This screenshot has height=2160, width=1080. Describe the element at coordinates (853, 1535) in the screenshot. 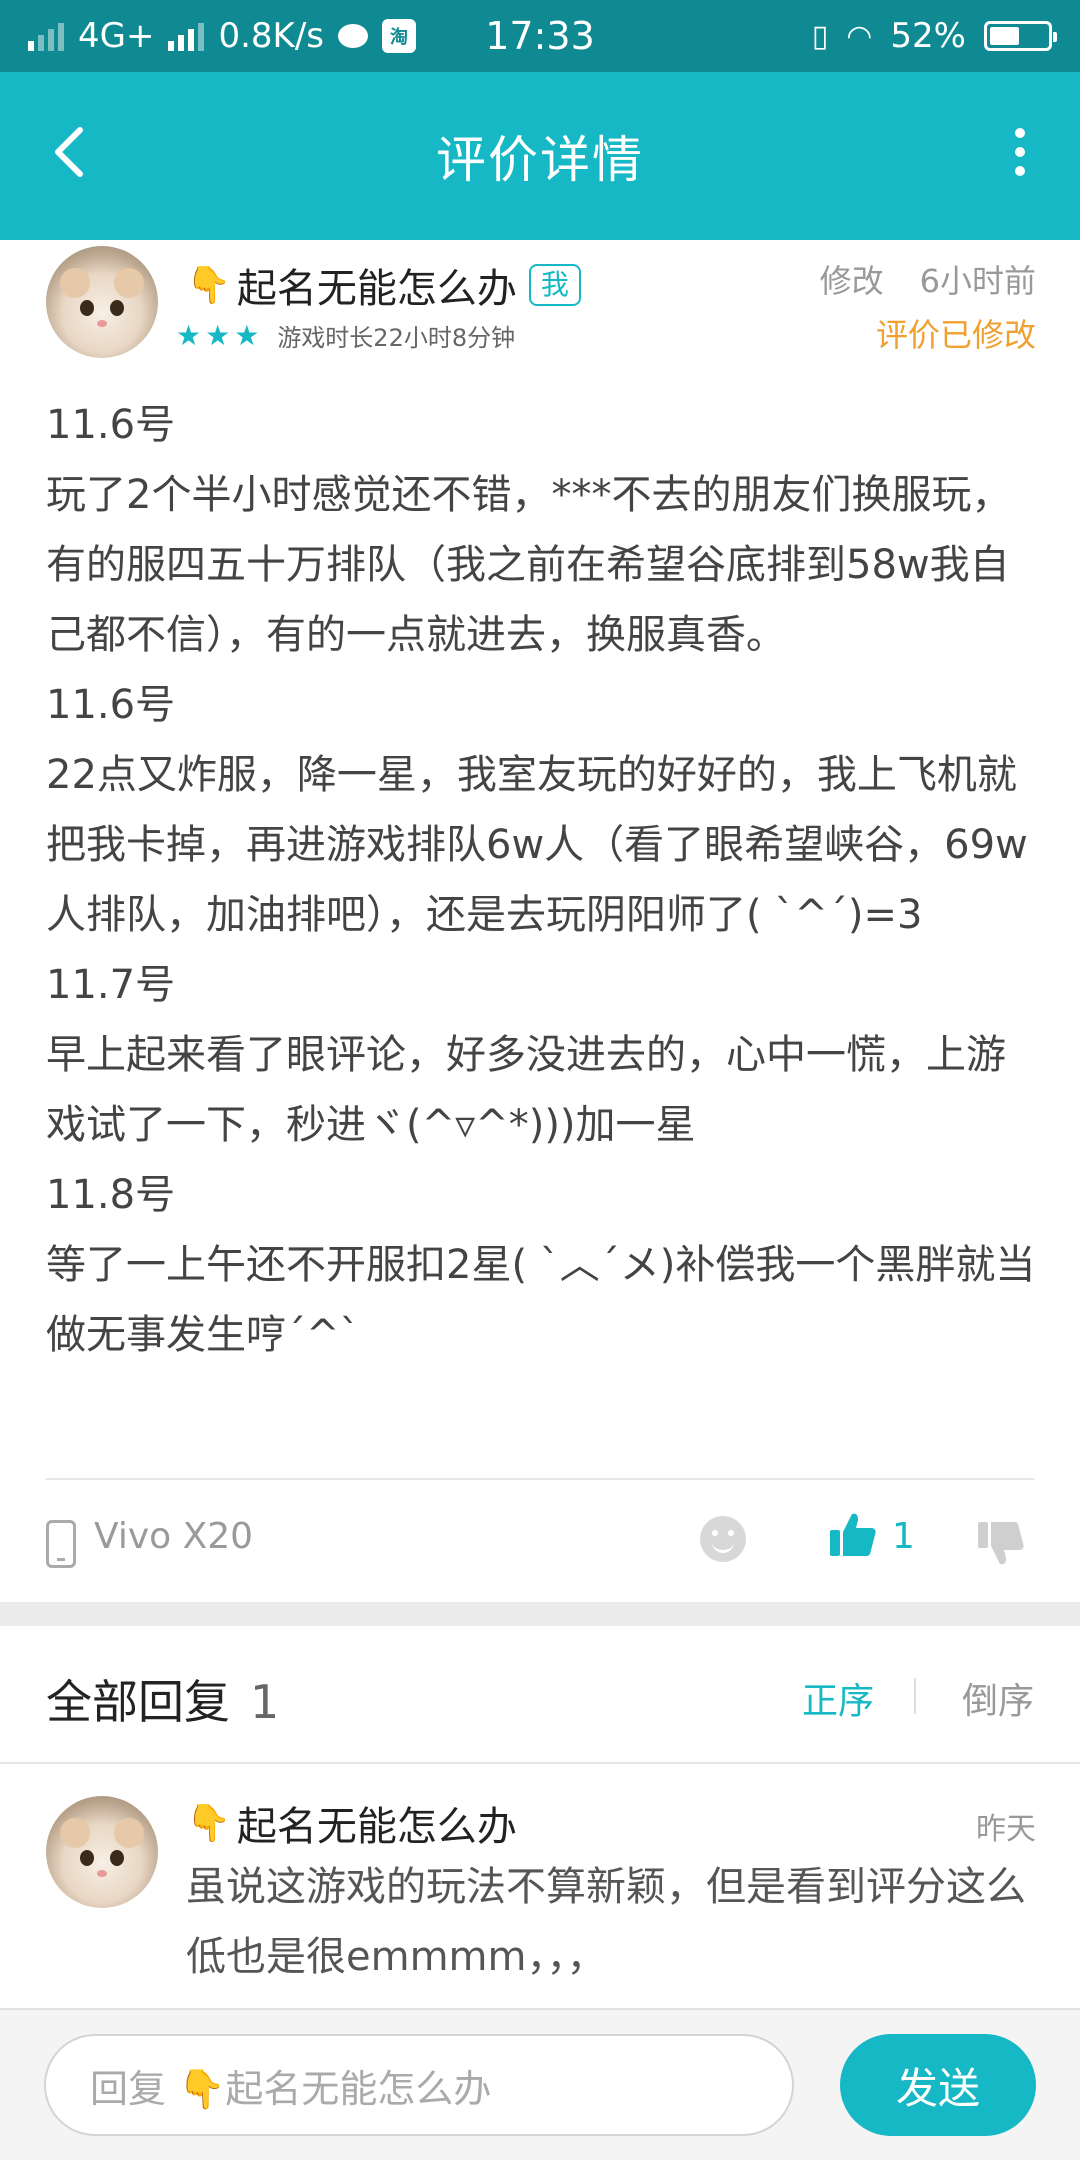

I see `thumbs-up-icon` at that location.